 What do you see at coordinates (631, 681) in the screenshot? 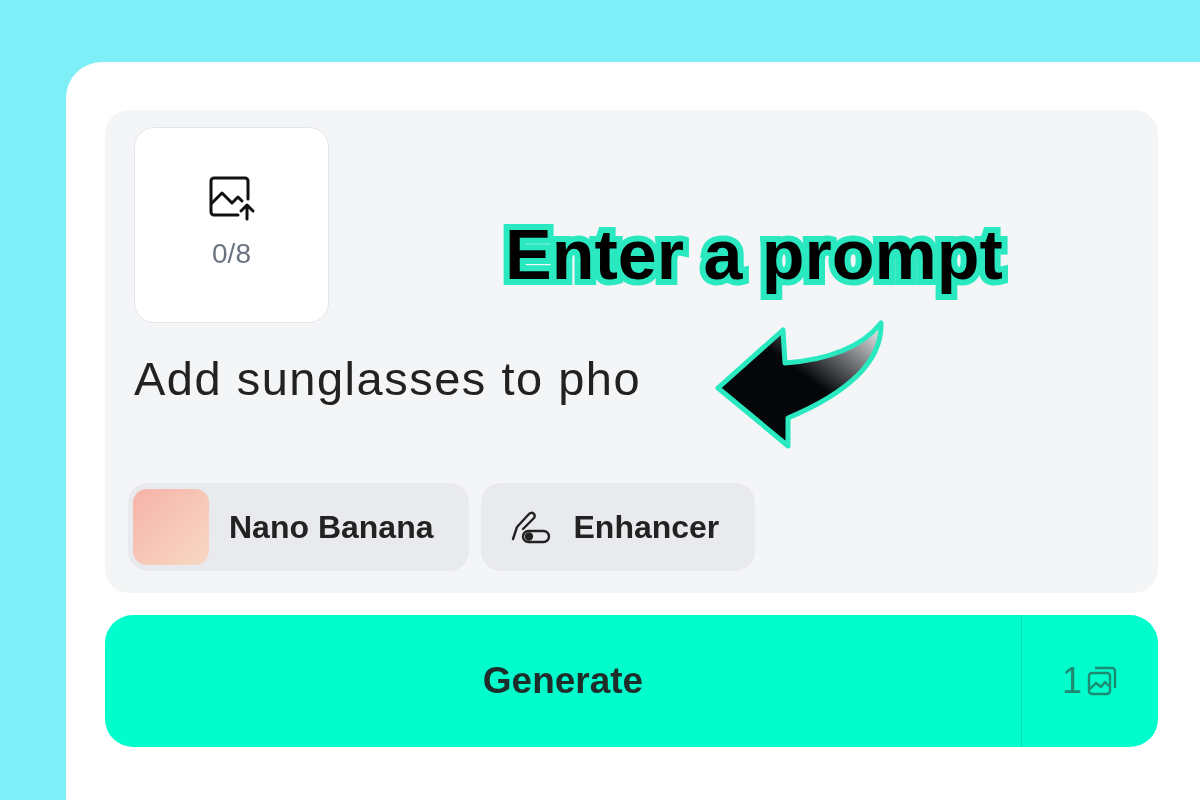
I see `generate-button: Generate 1` at bounding box center [631, 681].